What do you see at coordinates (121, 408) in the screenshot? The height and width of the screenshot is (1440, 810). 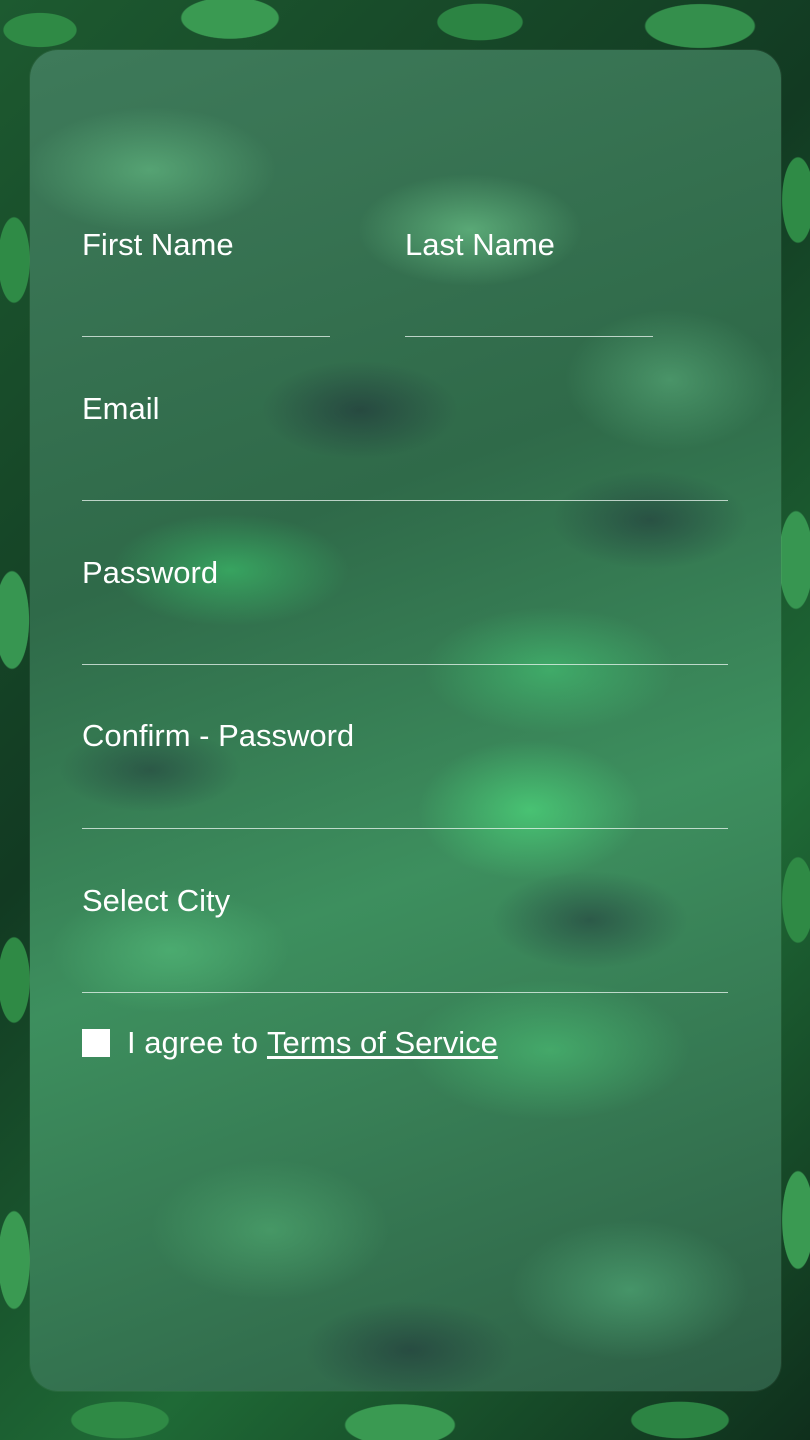 I see `email-label: Email` at bounding box center [121, 408].